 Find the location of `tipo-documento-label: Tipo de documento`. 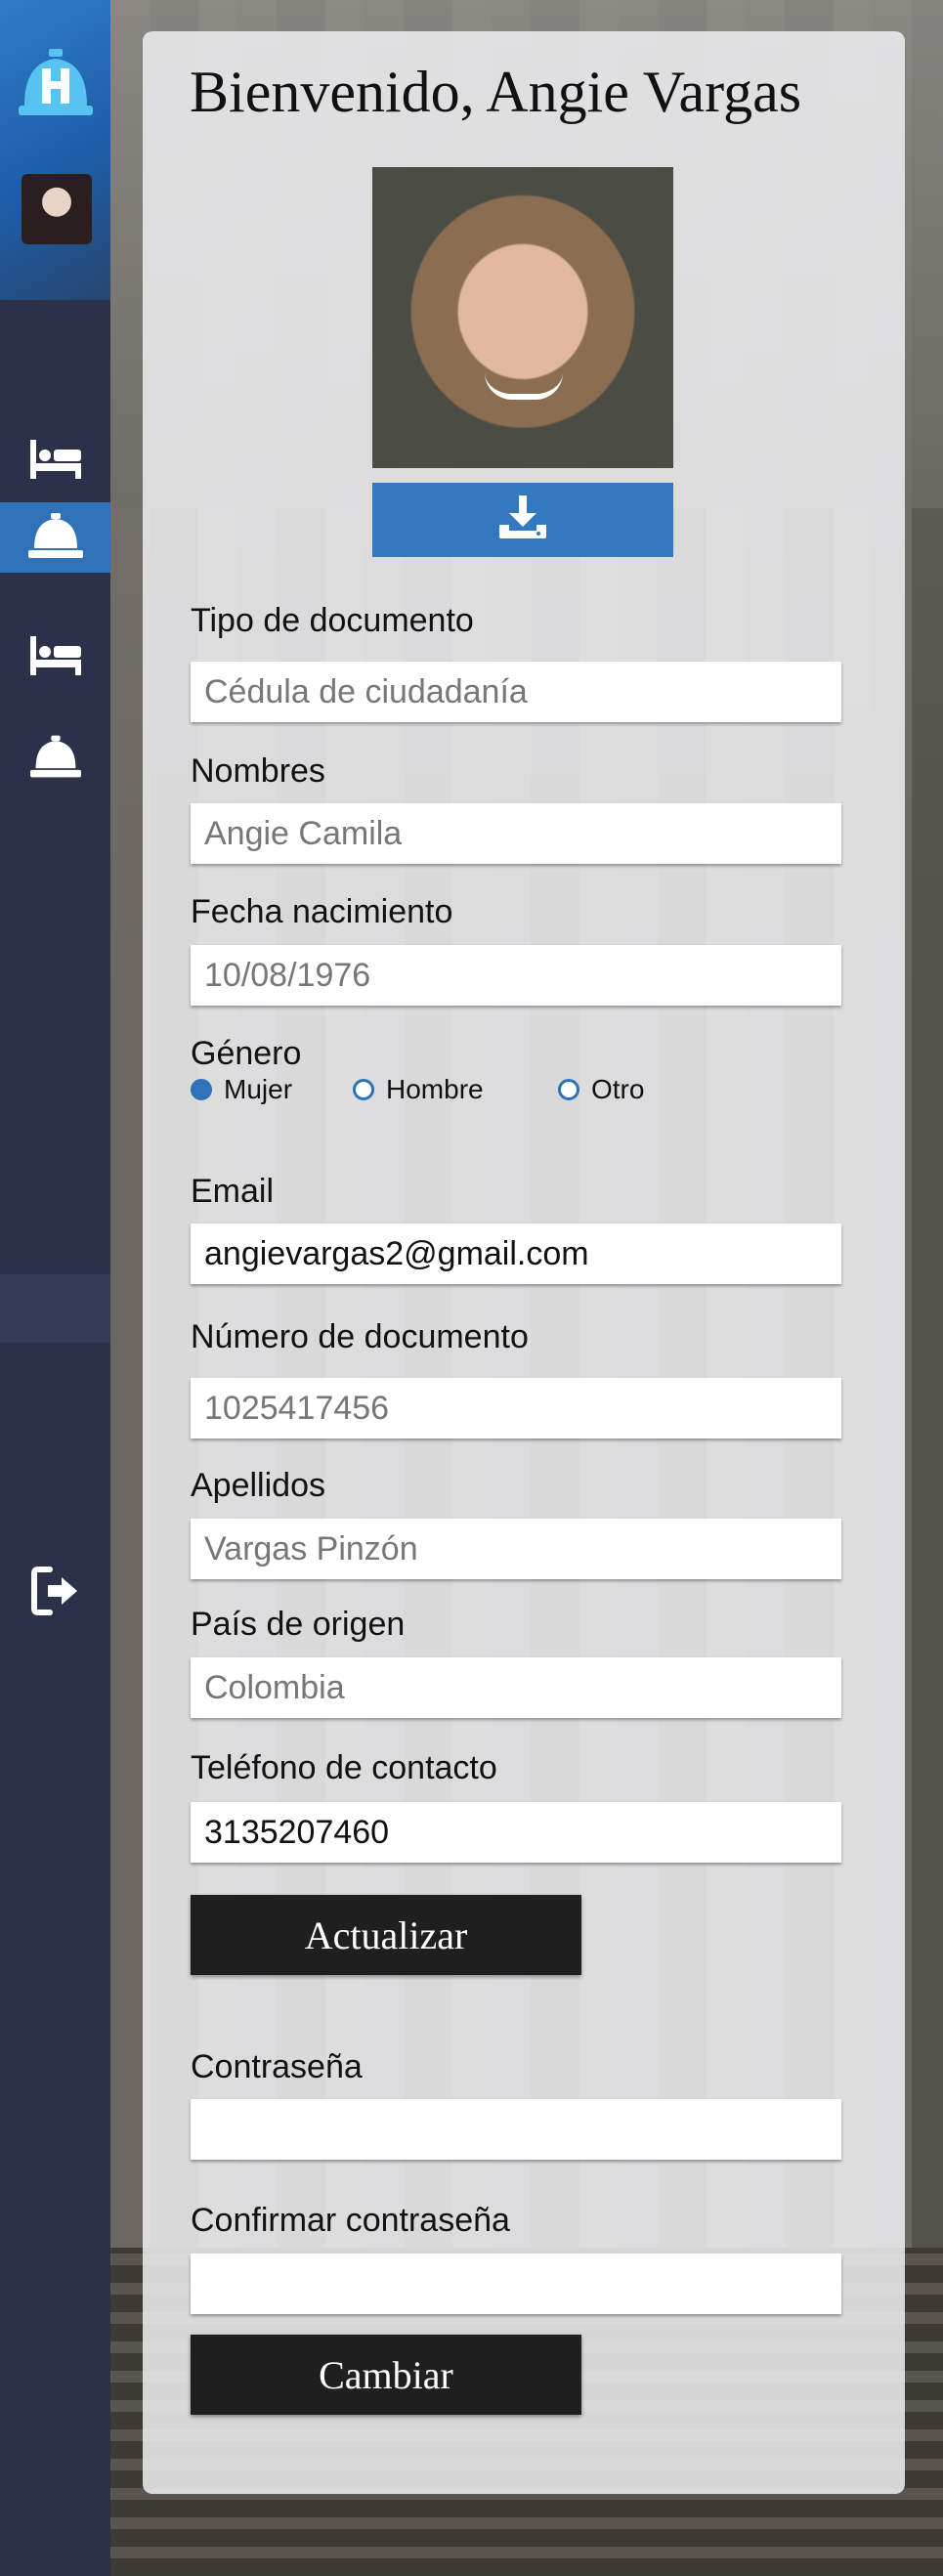

tipo-documento-label: Tipo de documento is located at coordinates (332, 621).